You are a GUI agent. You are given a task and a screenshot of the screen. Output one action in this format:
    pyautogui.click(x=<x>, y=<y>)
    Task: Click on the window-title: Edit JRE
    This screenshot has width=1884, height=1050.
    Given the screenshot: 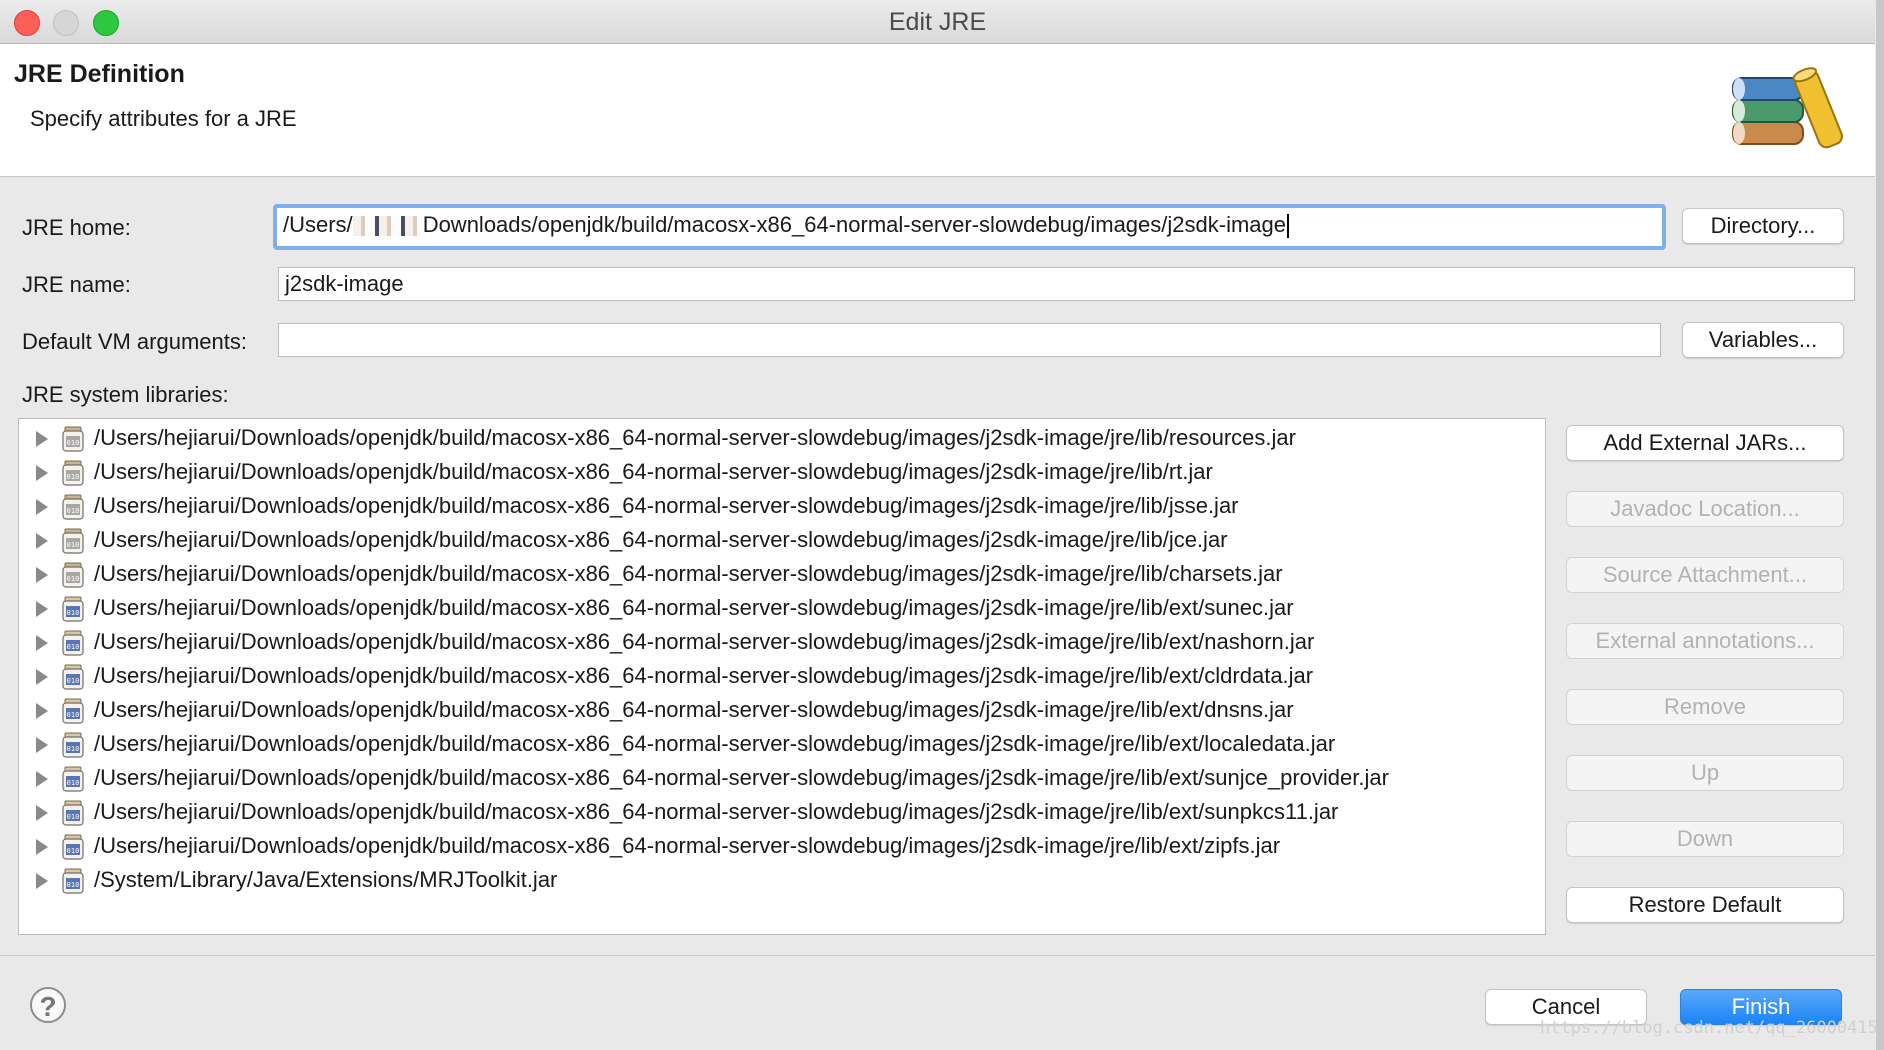 What is the action you would take?
    pyautogui.click(x=937, y=22)
    